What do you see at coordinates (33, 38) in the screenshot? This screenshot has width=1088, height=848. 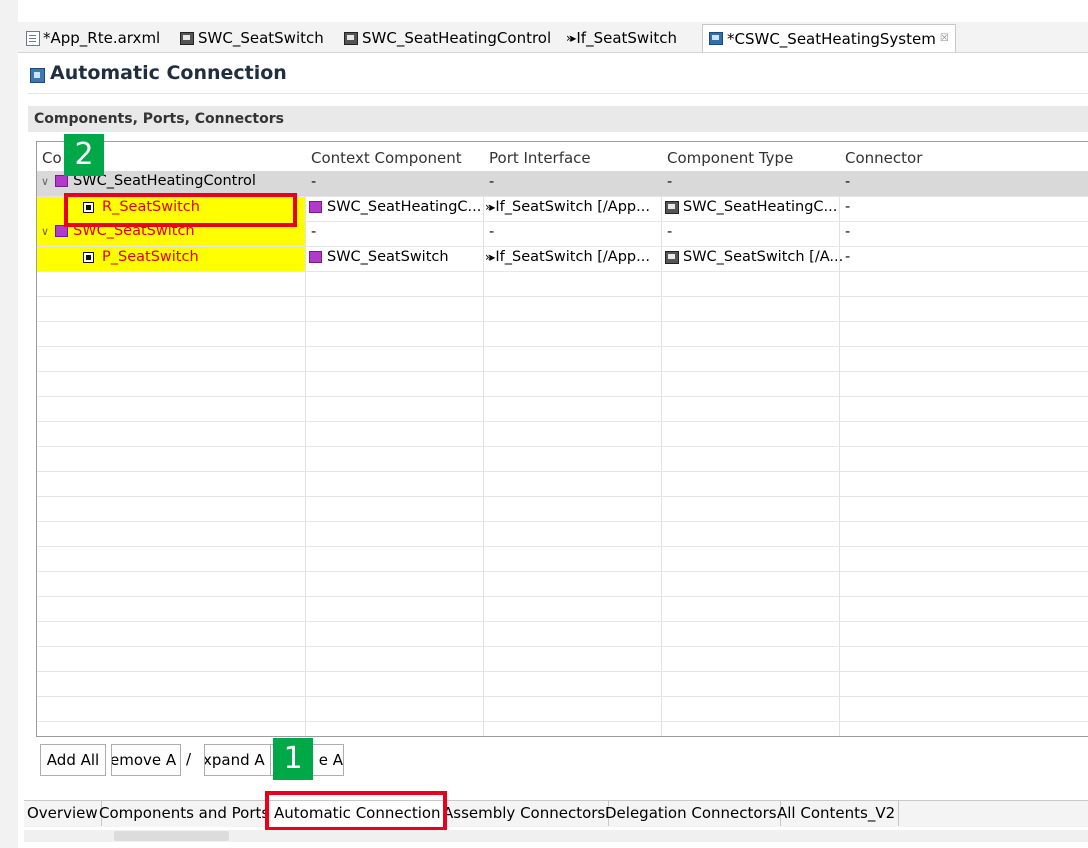 I see `arxml-file-icon` at bounding box center [33, 38].